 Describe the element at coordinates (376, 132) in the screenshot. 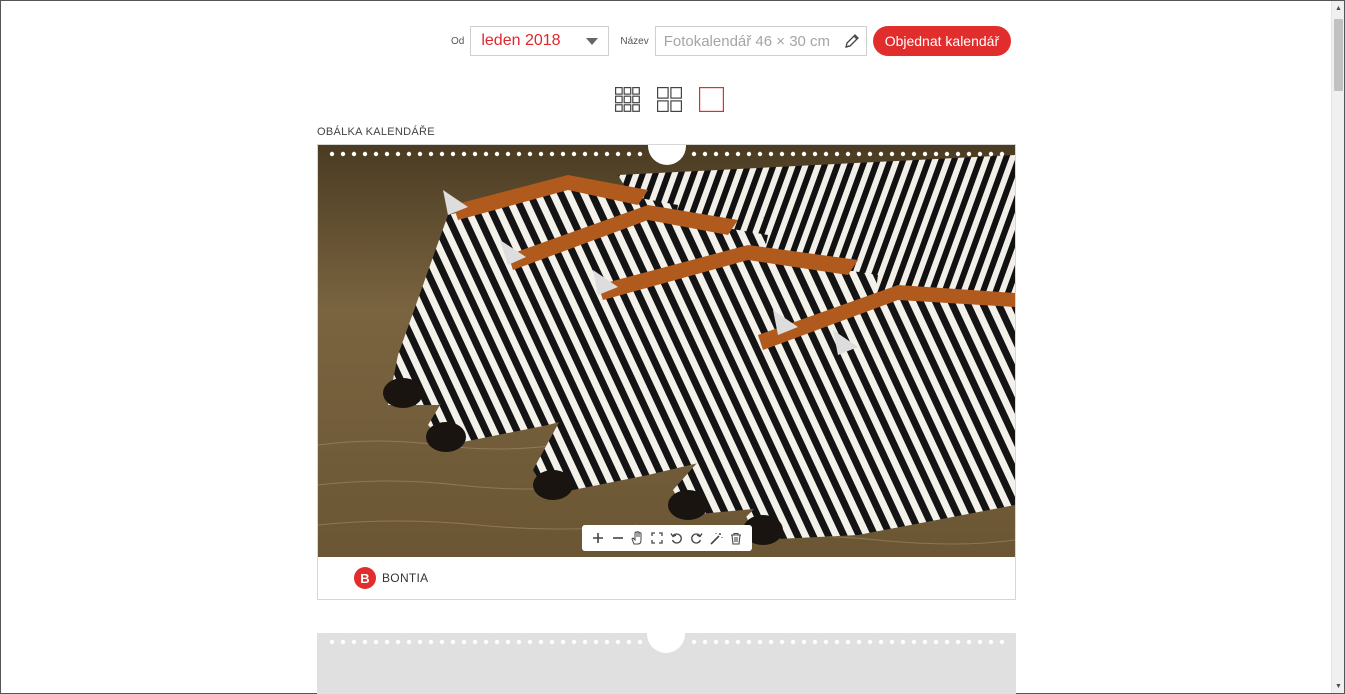

I see `cover-section-label: OBÁLKA KALENDÁŘE` at that location.